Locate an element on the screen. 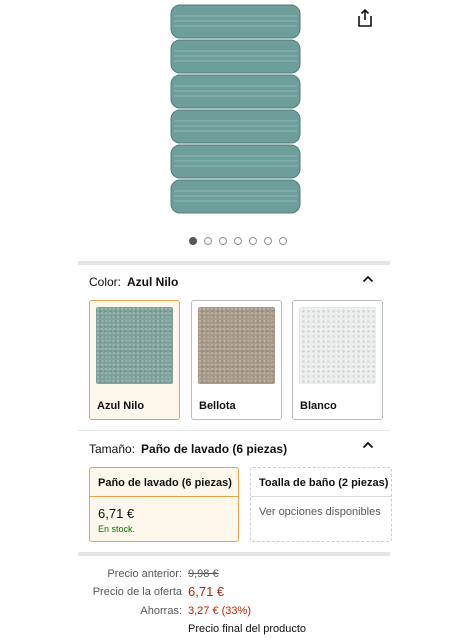 The width and height of the screenshot is (475, 641). savings-label: Ahorras: is located at coordinates (161, 611).